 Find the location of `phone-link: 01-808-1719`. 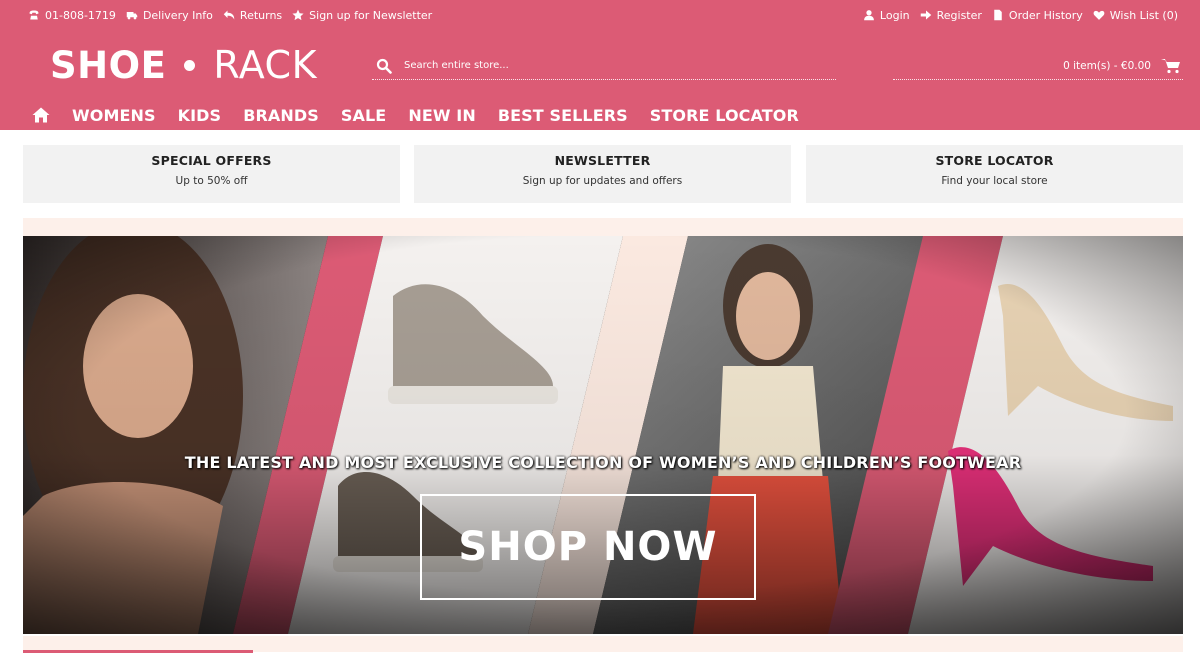

phone-link: 01-808-1719 is located at coordinates (72, 15).